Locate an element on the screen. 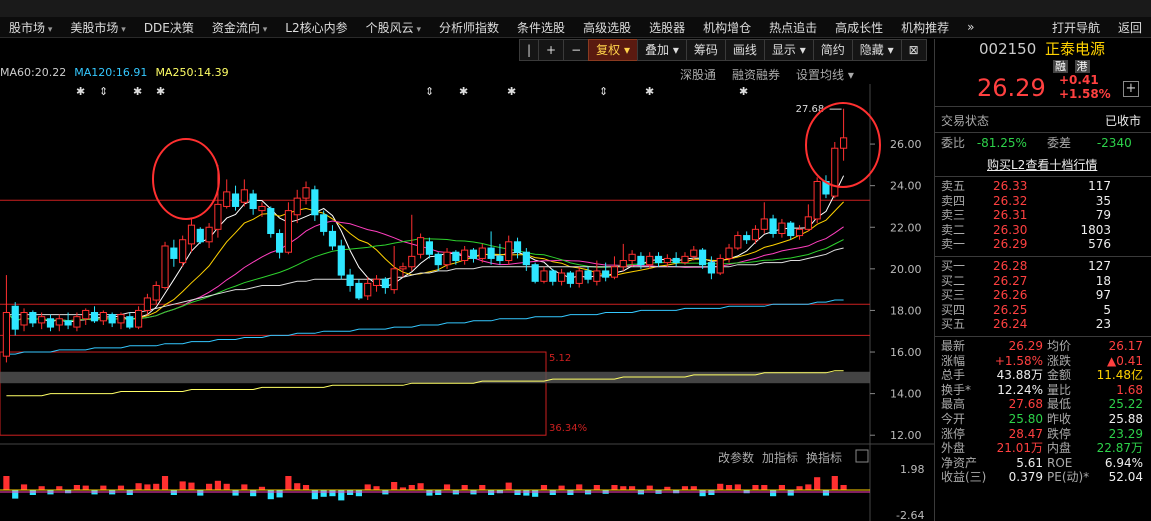  ask-label: 卖五 is located at coordinates (953, 186).